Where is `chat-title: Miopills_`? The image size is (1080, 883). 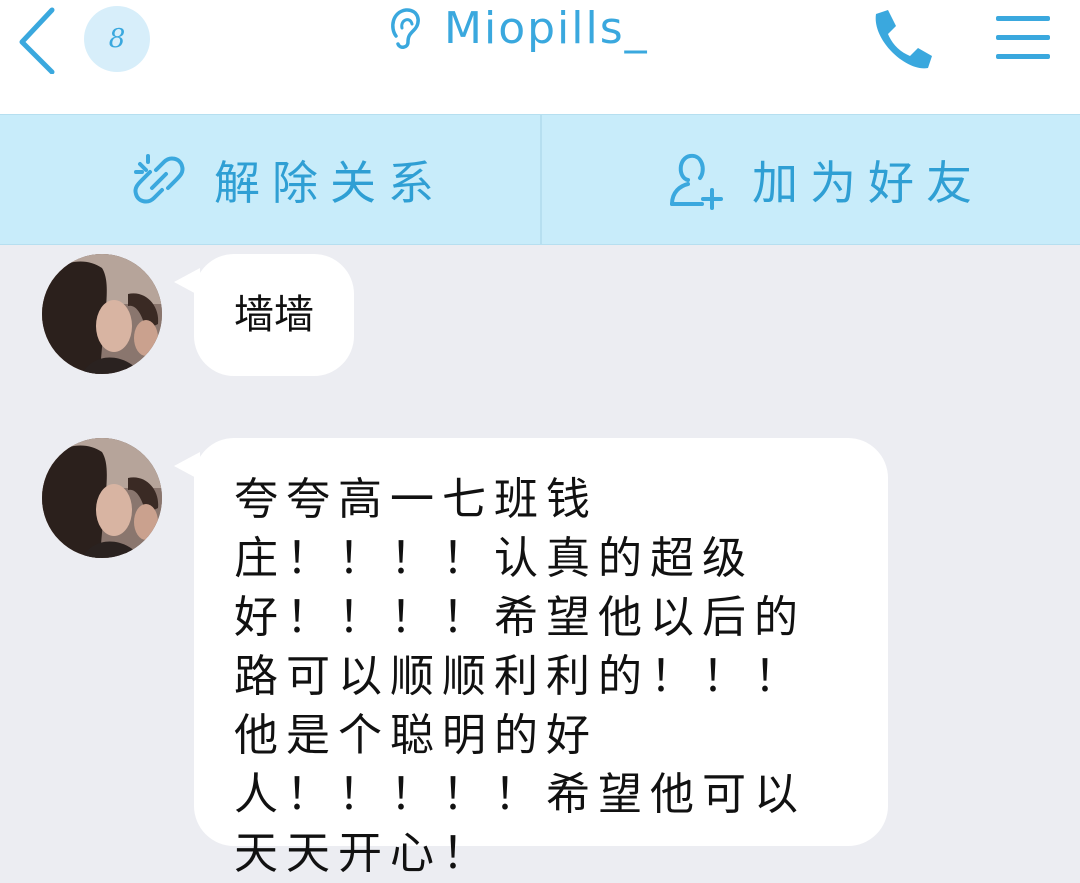 chat-title: Miopills_ is located at coordinates (546, 28).